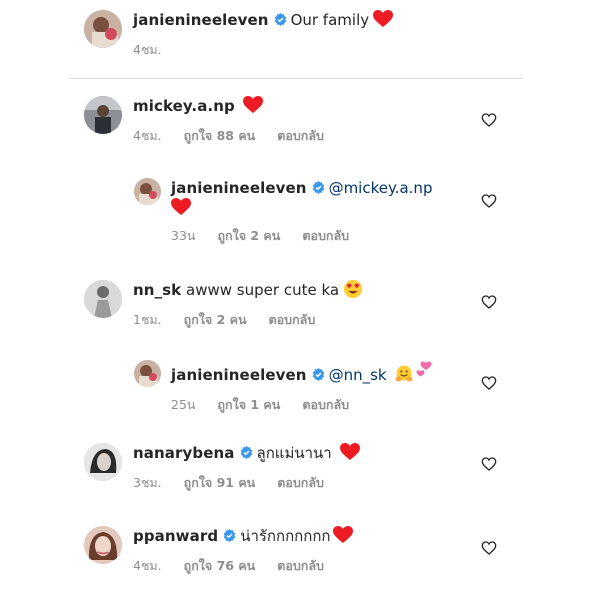 The height and width of the screenshot is (591, 592). What do you see at coordinates (201, 20) in the screenshot?
I see `caption-username: janienineeleven` at bounding box center [201, 20].